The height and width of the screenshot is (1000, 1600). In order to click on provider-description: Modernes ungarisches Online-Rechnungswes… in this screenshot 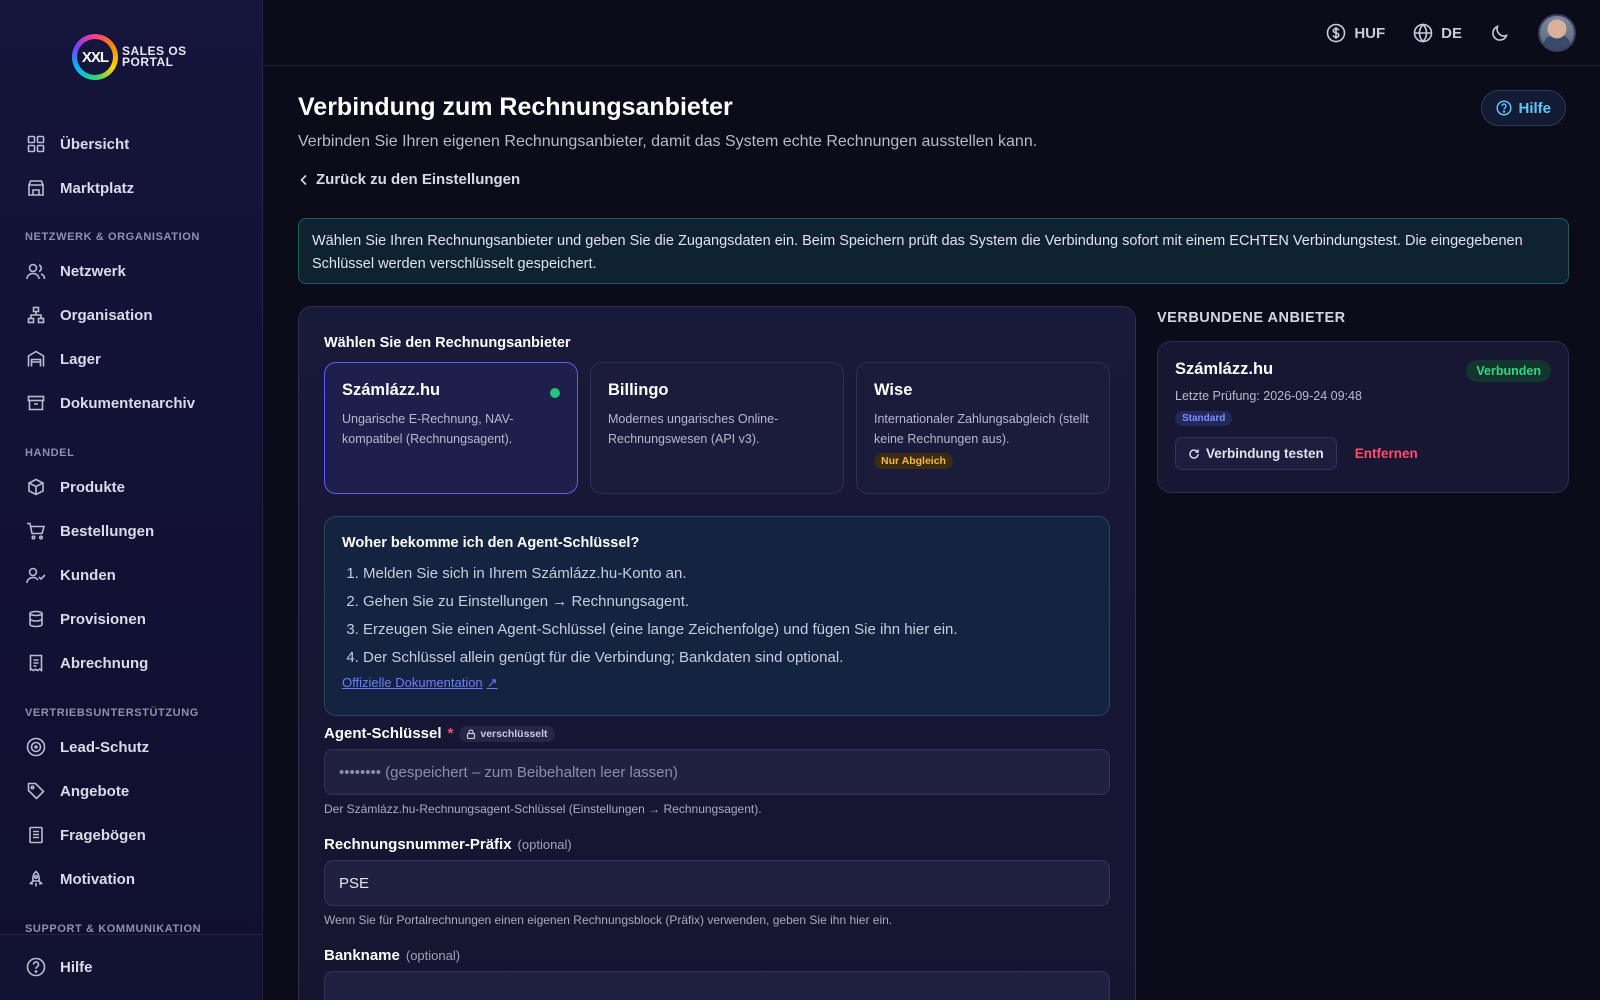, I will do `click(693, 429)`.